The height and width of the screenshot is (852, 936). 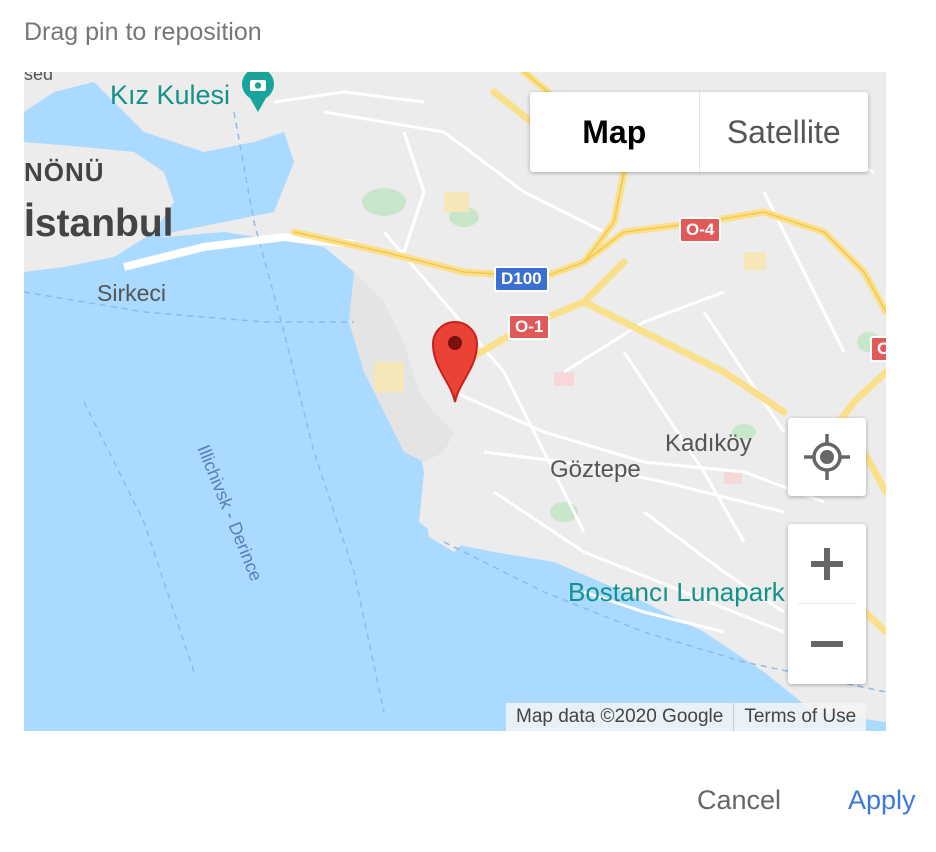 I want to click on map-attribution: Map data ©2020 Google Terms of Use, so click(x=686, y=717).